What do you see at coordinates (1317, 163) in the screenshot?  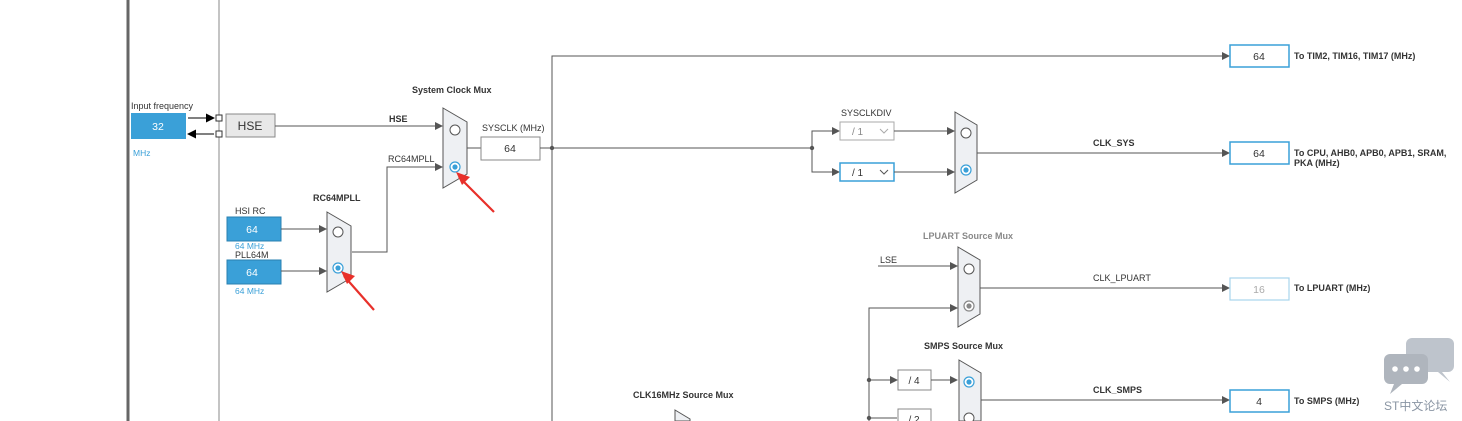 I see `clk-sys-output-label-2: PKA (MHz)` at bounding box center [1317, 163].